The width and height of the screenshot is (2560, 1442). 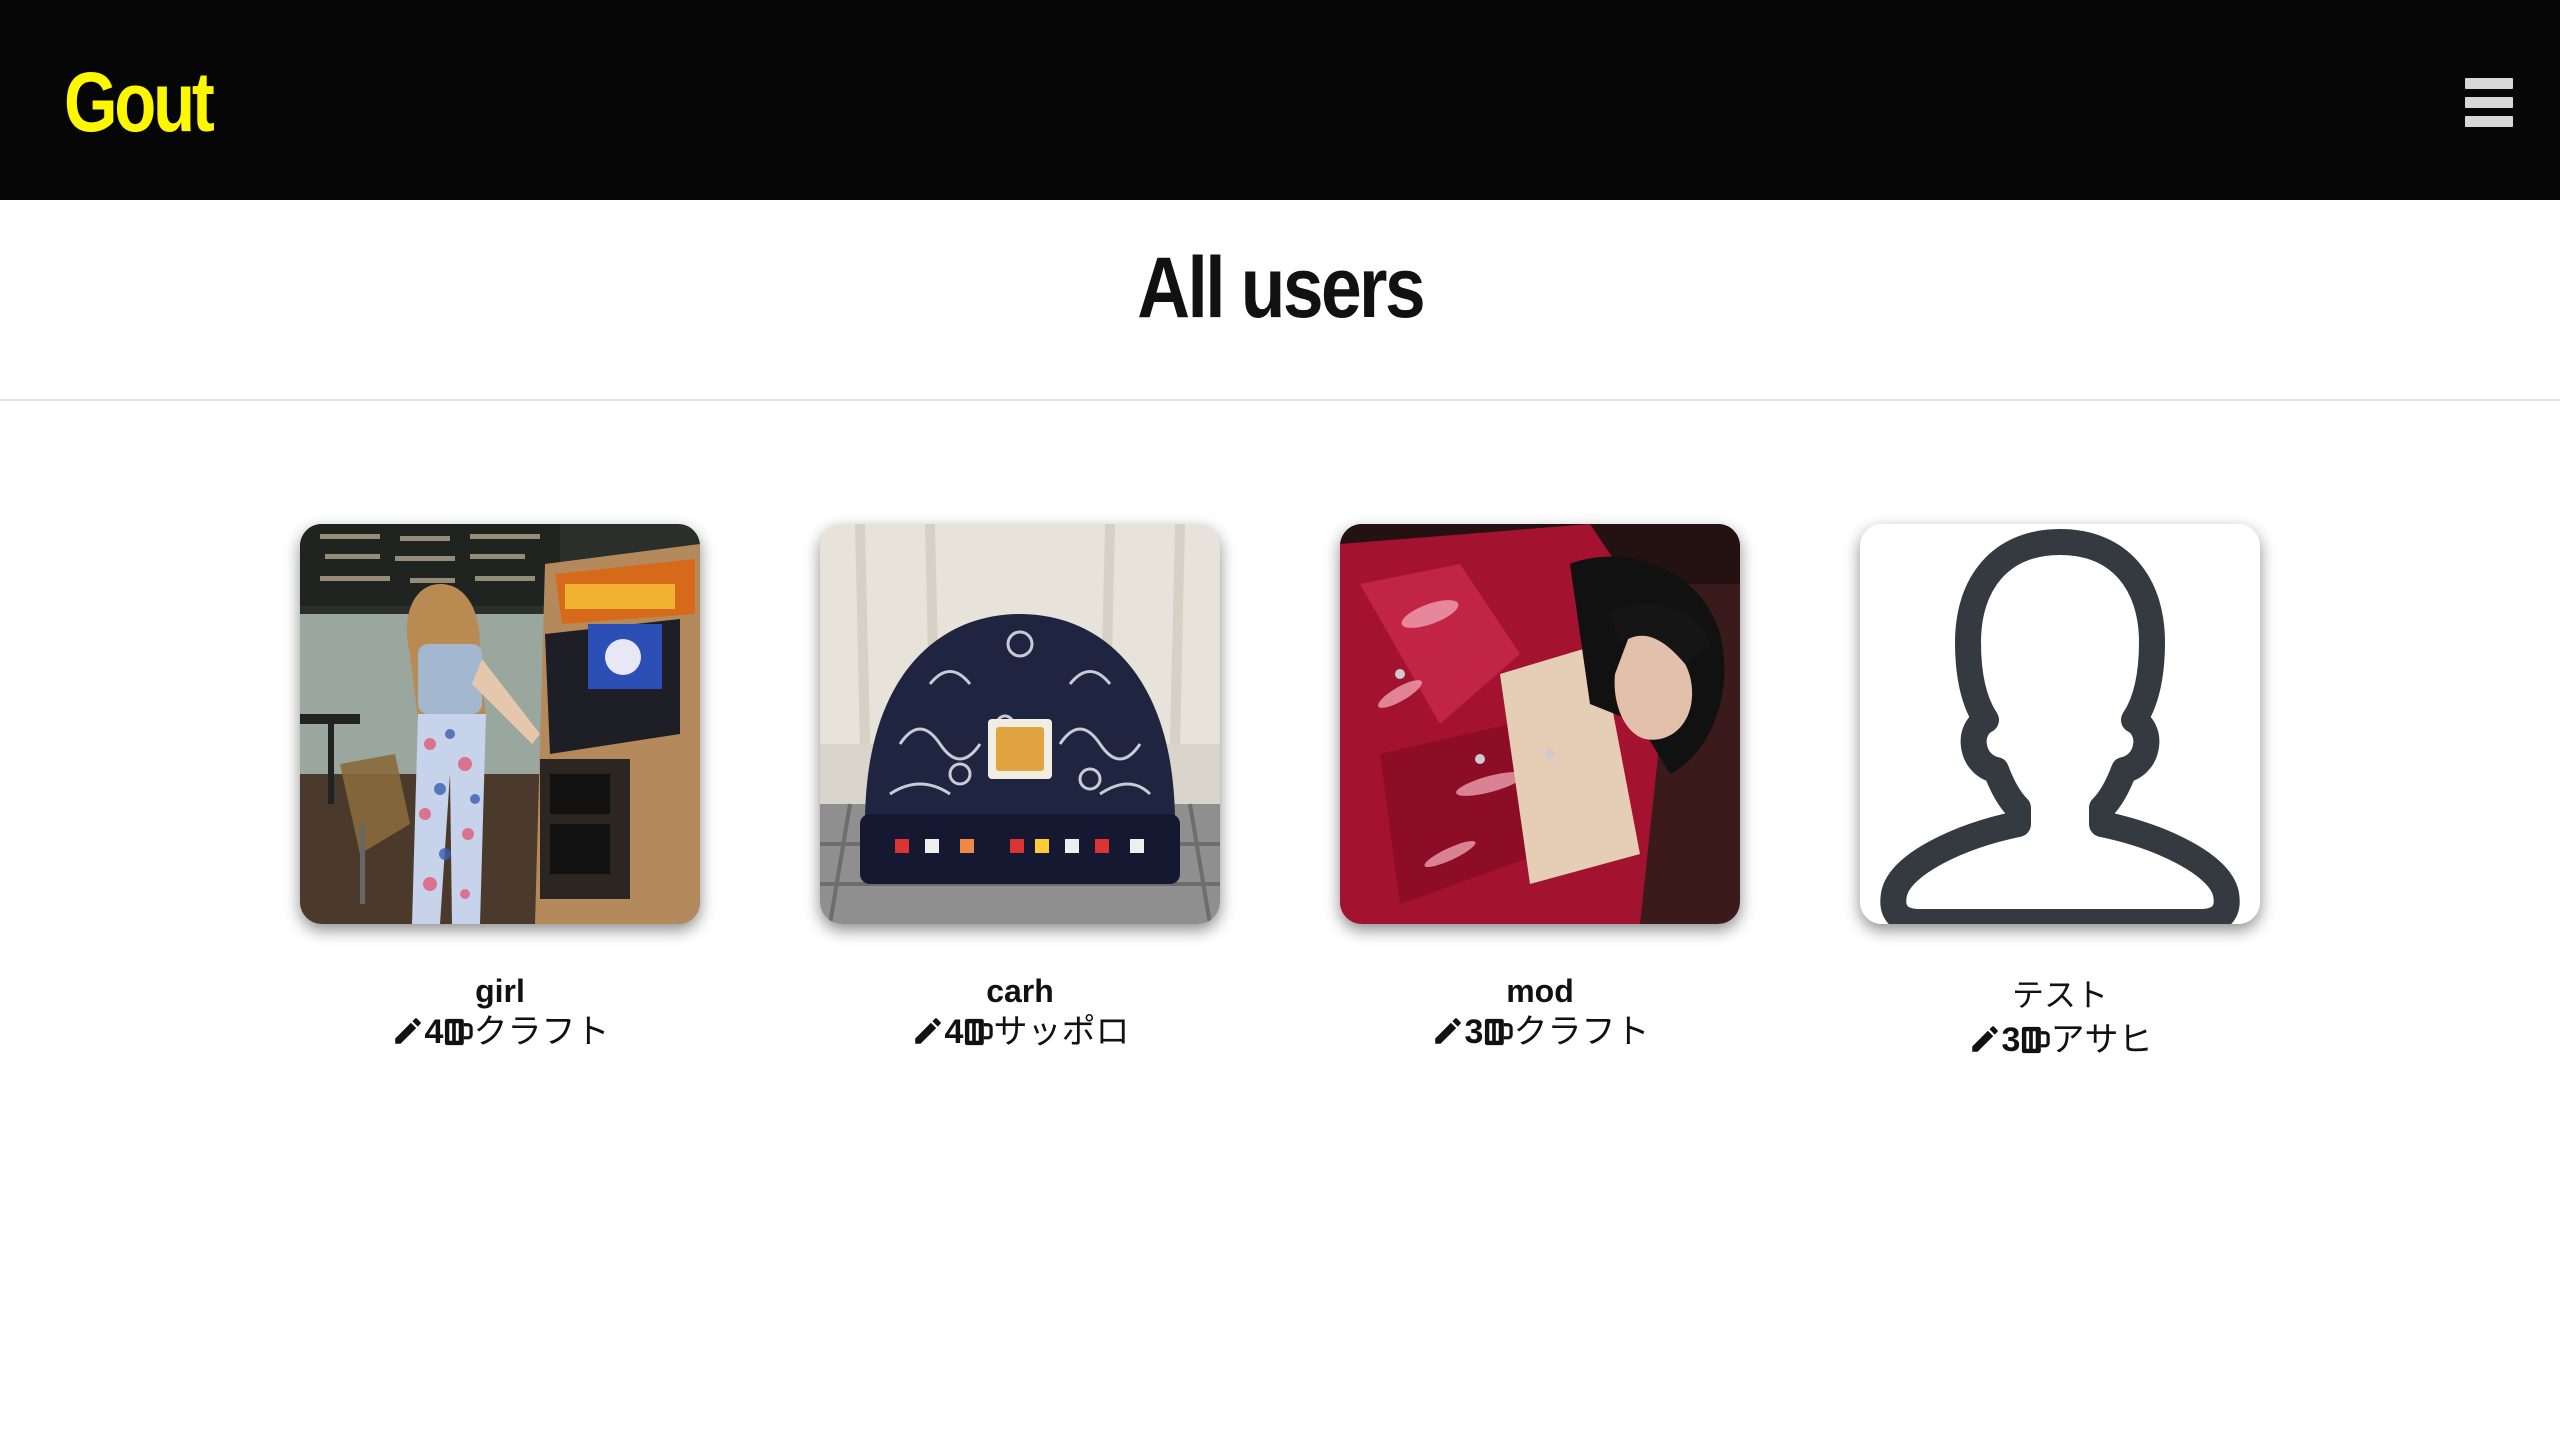 I want to click on avatar-photo-girl, so click(x=500, y=724).